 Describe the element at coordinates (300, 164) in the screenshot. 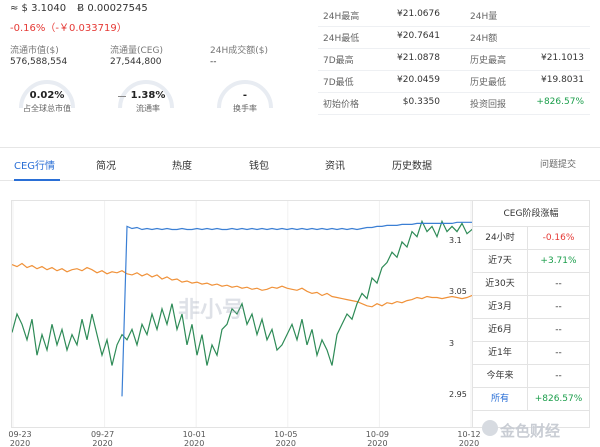

I see `tab-bar: CEG行情 简况 热度 钱包 资讯 历史数据 问题提交` at that location.